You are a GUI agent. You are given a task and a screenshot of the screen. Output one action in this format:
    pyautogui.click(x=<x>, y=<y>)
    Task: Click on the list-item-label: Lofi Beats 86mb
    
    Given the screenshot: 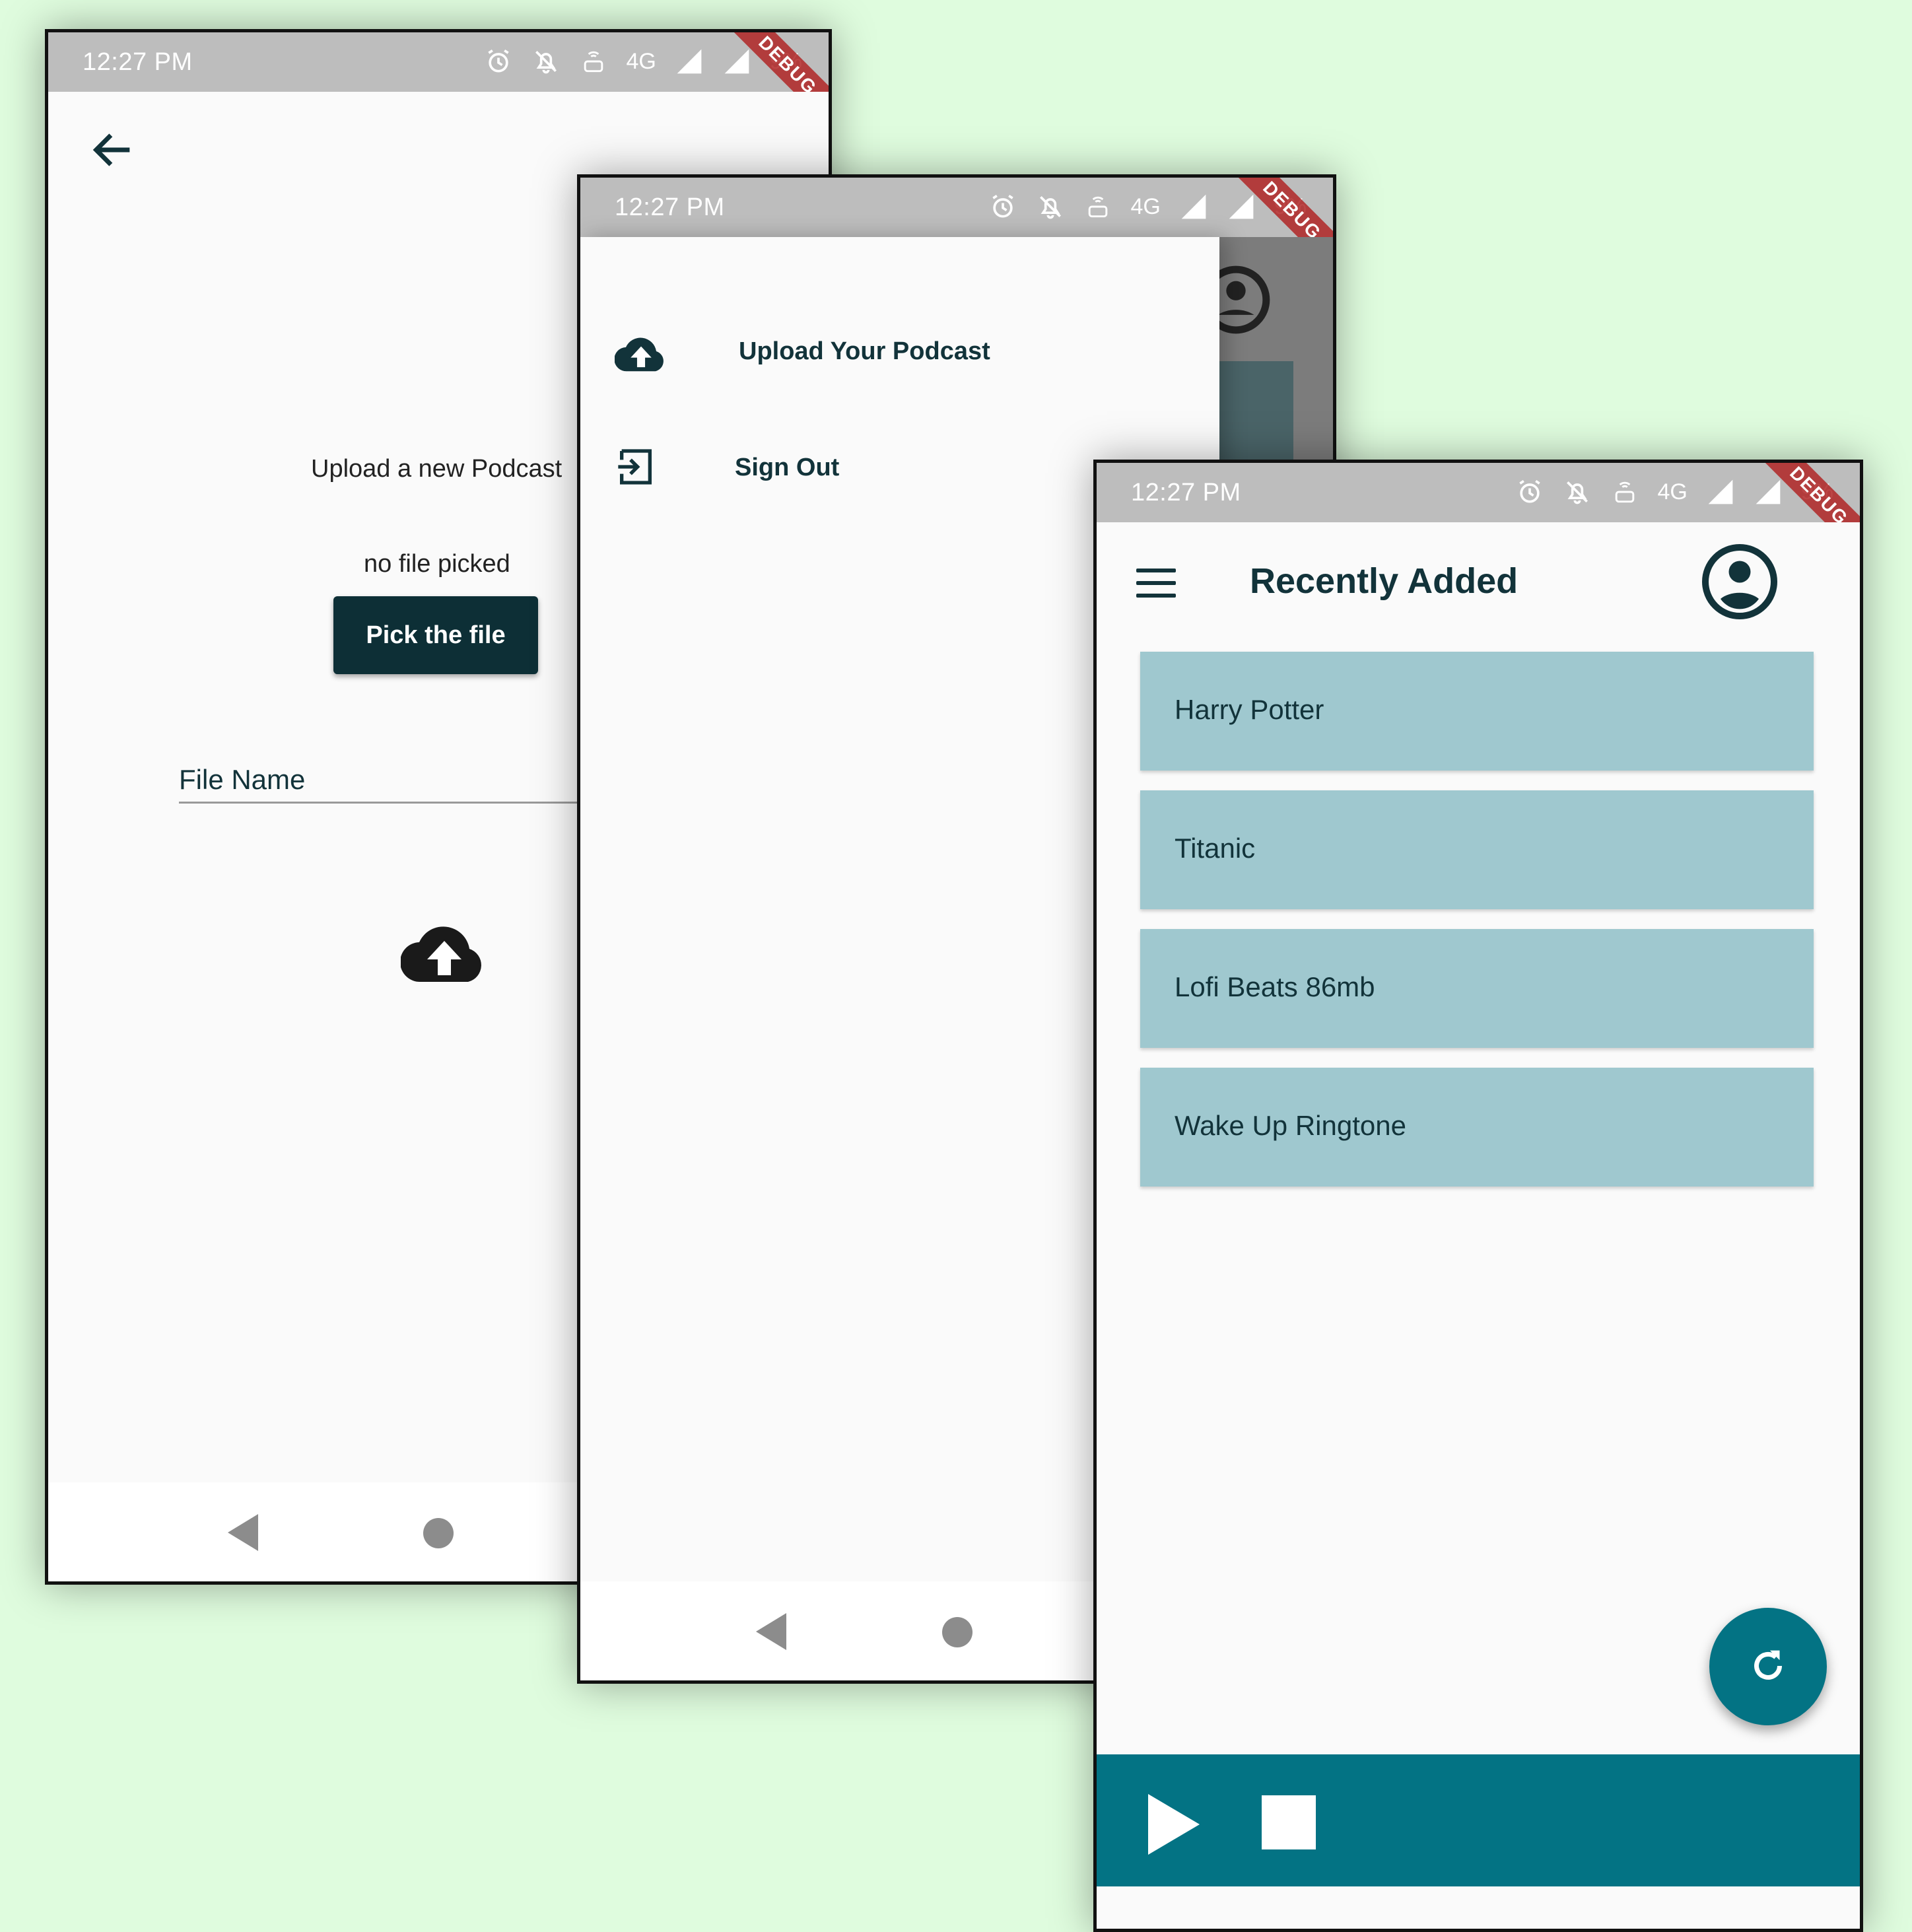 What is the action you would take?
    pyautogui.click(x=1275, y=987)
    